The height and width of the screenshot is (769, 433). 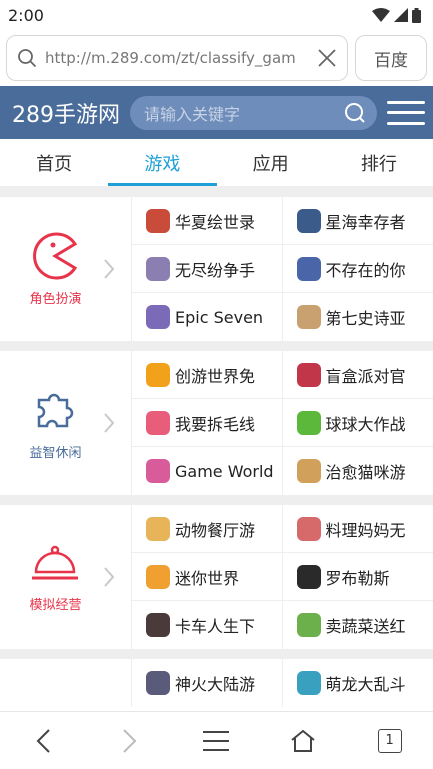 What do you see at coordinates (216, 15) in the screenshot?
I see `status-bar: 2:00` at bounding box center [216, 15].